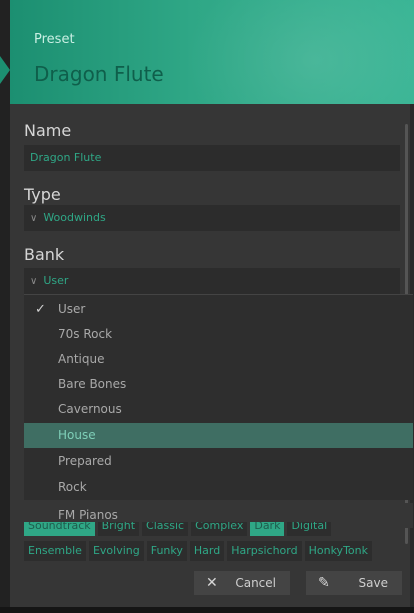 The image size is (414, 613). What do you see at coordinates (324, 583) in the screenshot?
I see `pencil-icon: ✎` at bounding box center [324, 583].